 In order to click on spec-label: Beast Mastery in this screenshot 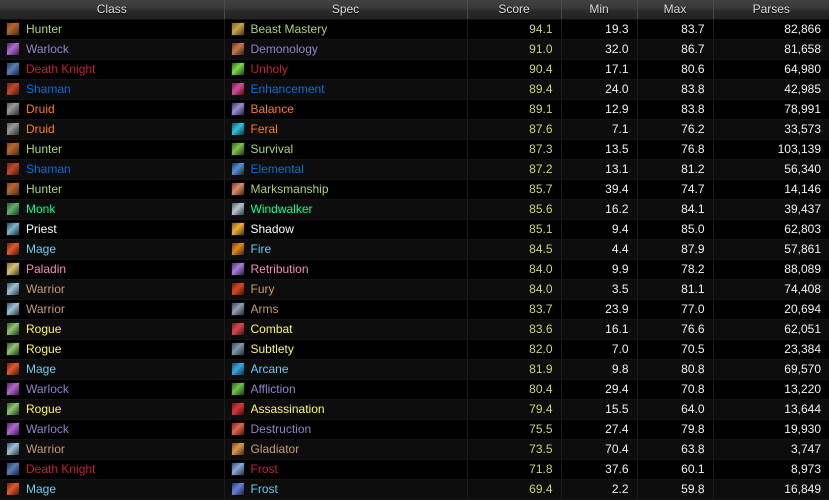, I will do `click(289, 29)`.